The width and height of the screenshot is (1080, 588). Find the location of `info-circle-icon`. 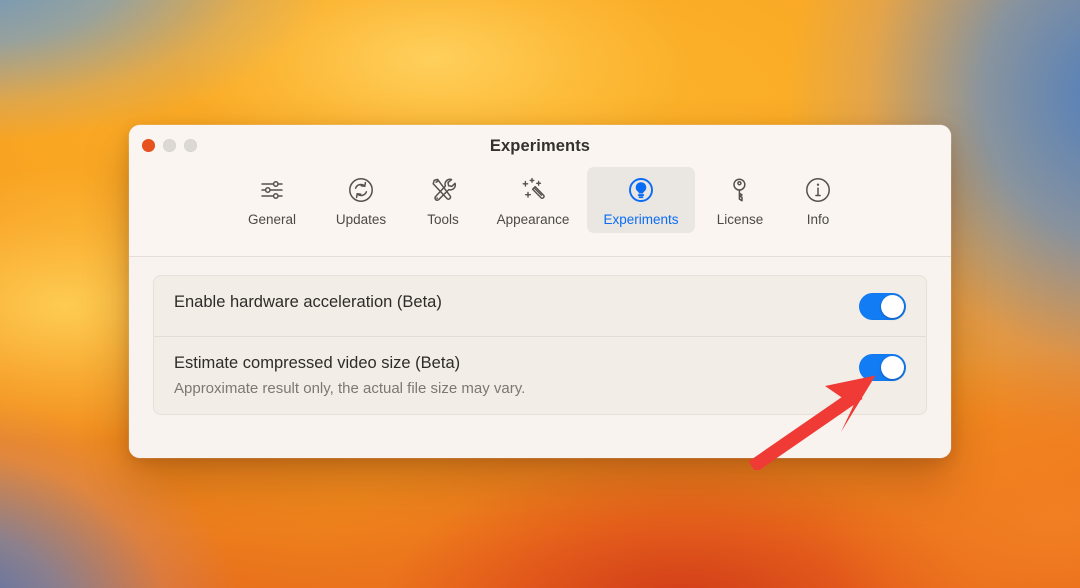

info-circle-icon is located at coordinates (818, 190).